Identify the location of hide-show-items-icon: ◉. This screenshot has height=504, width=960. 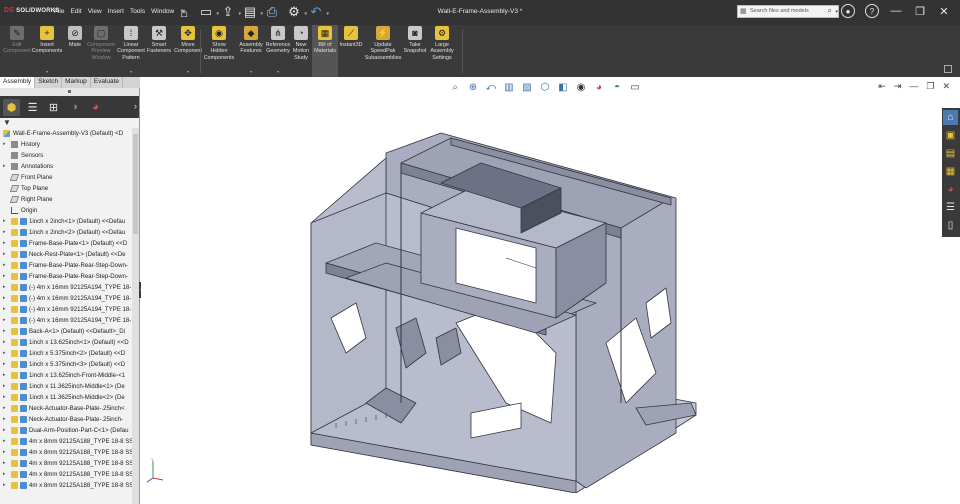
(581, 87).